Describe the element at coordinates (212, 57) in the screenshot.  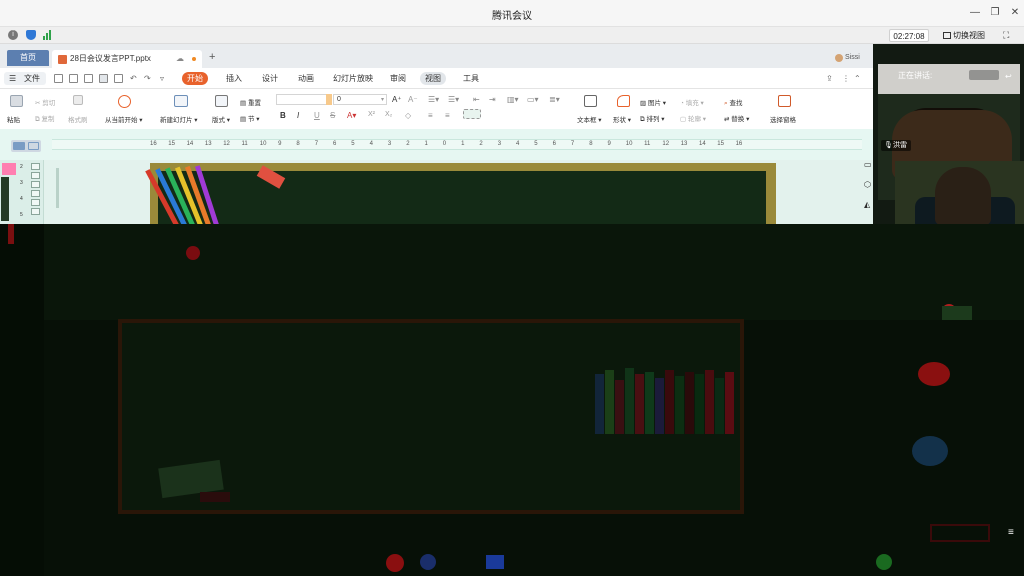
I see `new-tab-button: +` at that location.